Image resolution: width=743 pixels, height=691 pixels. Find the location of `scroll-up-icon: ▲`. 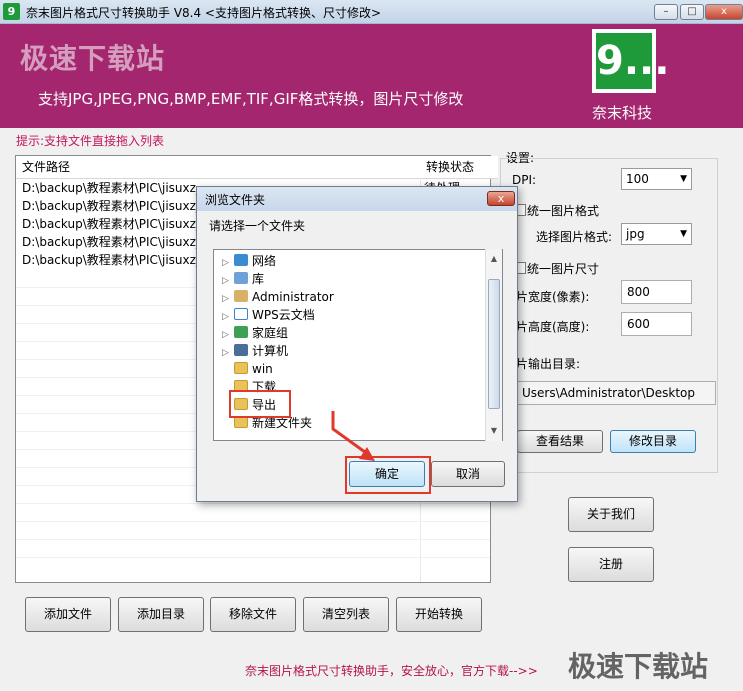

scroll-up-icon: ▲ is located at coordinates (494, 259).